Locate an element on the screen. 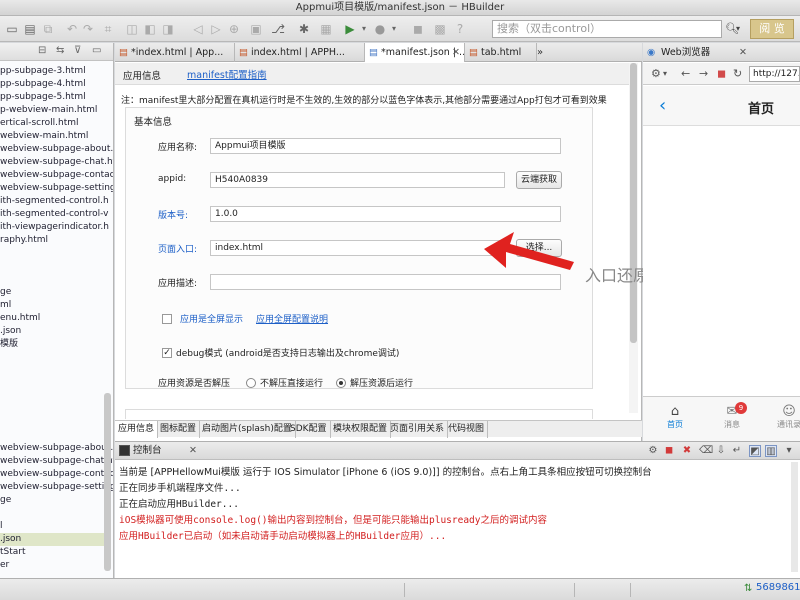 The width and height of the screenshot is (800, 600). terminate-icon: ✖ is located at coordinates (687, 451).